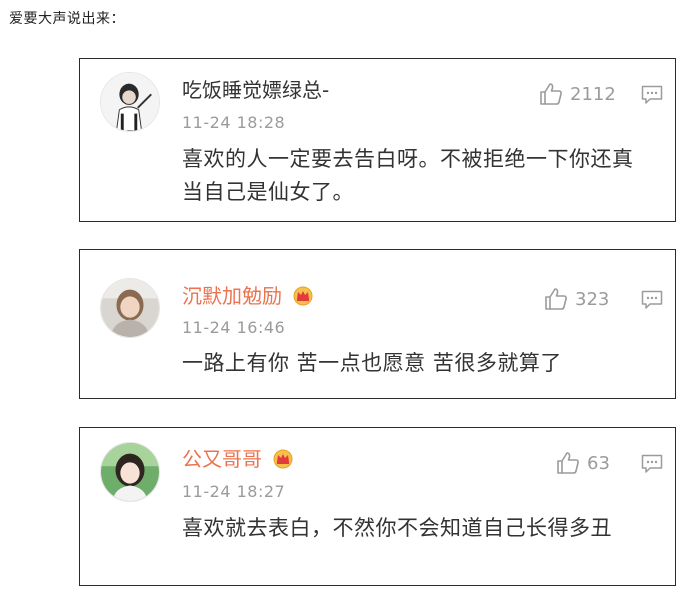 The height and width of the screenshot is (600, 684). I want to click on post-caption: 爱要大声说出来：, so click(67, 19).